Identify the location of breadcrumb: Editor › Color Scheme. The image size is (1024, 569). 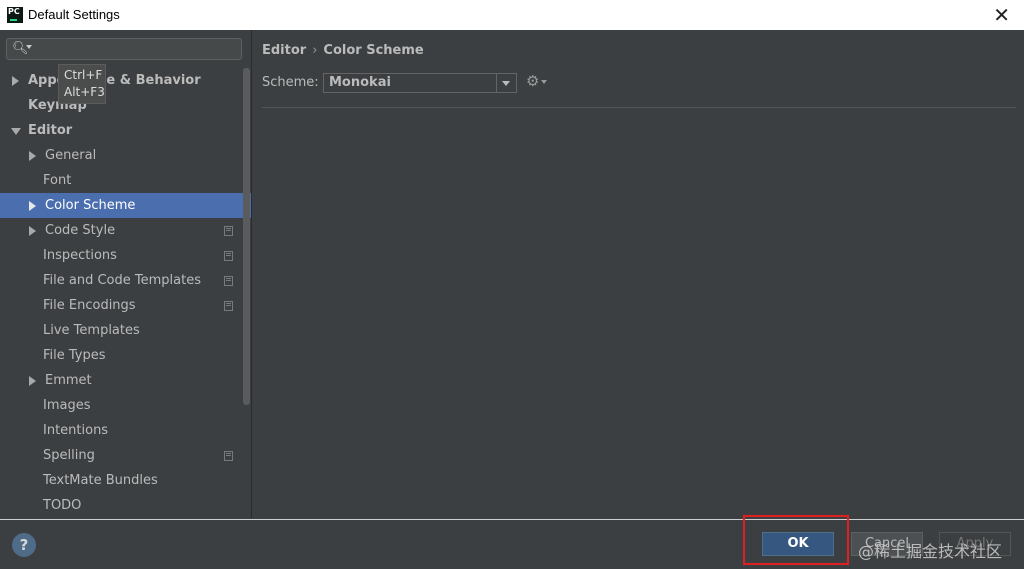
(343, 50).